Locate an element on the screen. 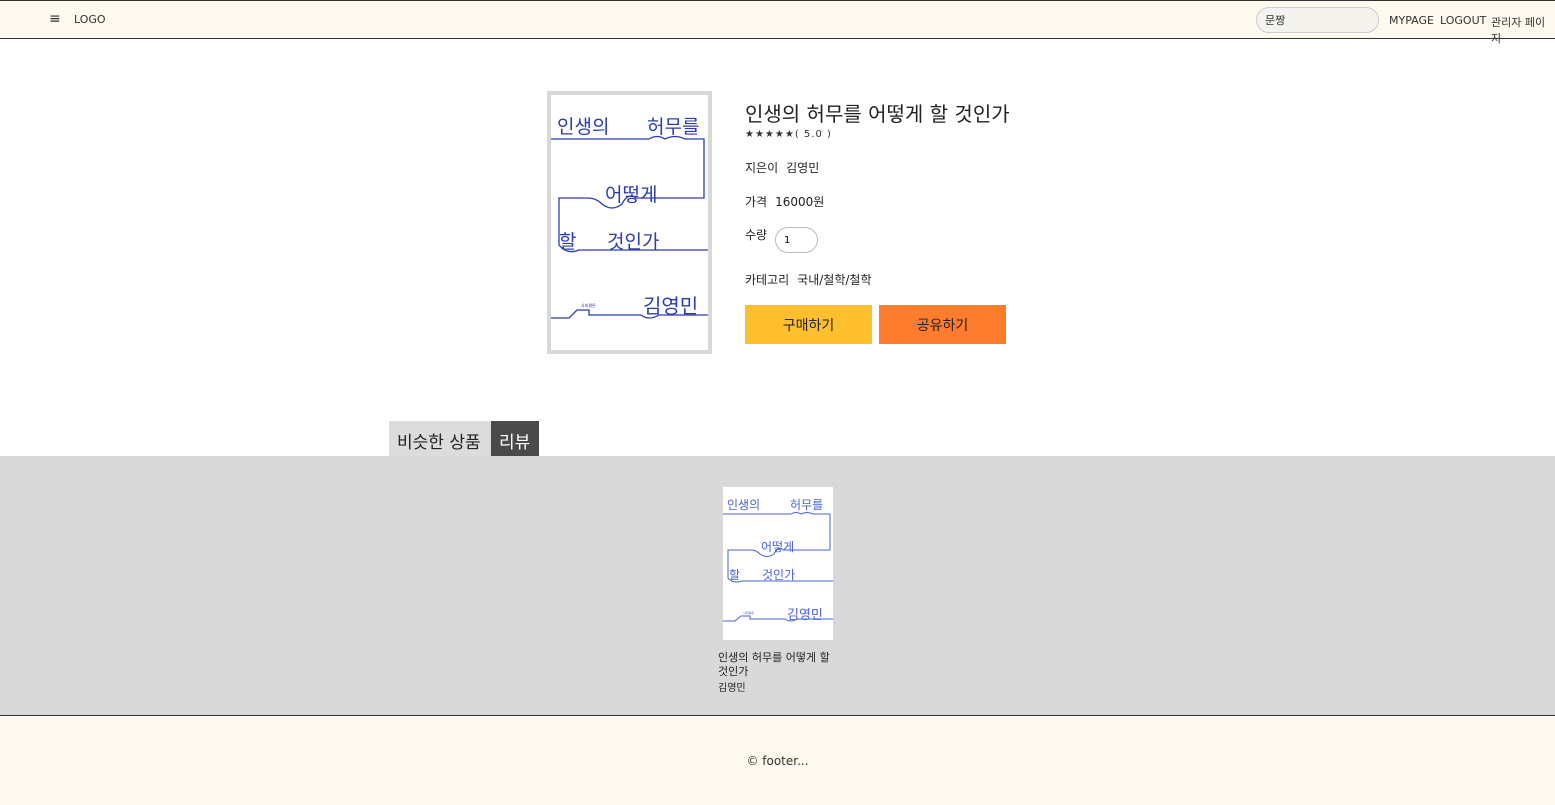 The height and width of the screenshot is (805, 1555). similar-cover-art: 인생의 허무를 어떻게 할 것인가 김영민 사회평론 is located at coordinates (778, 560).